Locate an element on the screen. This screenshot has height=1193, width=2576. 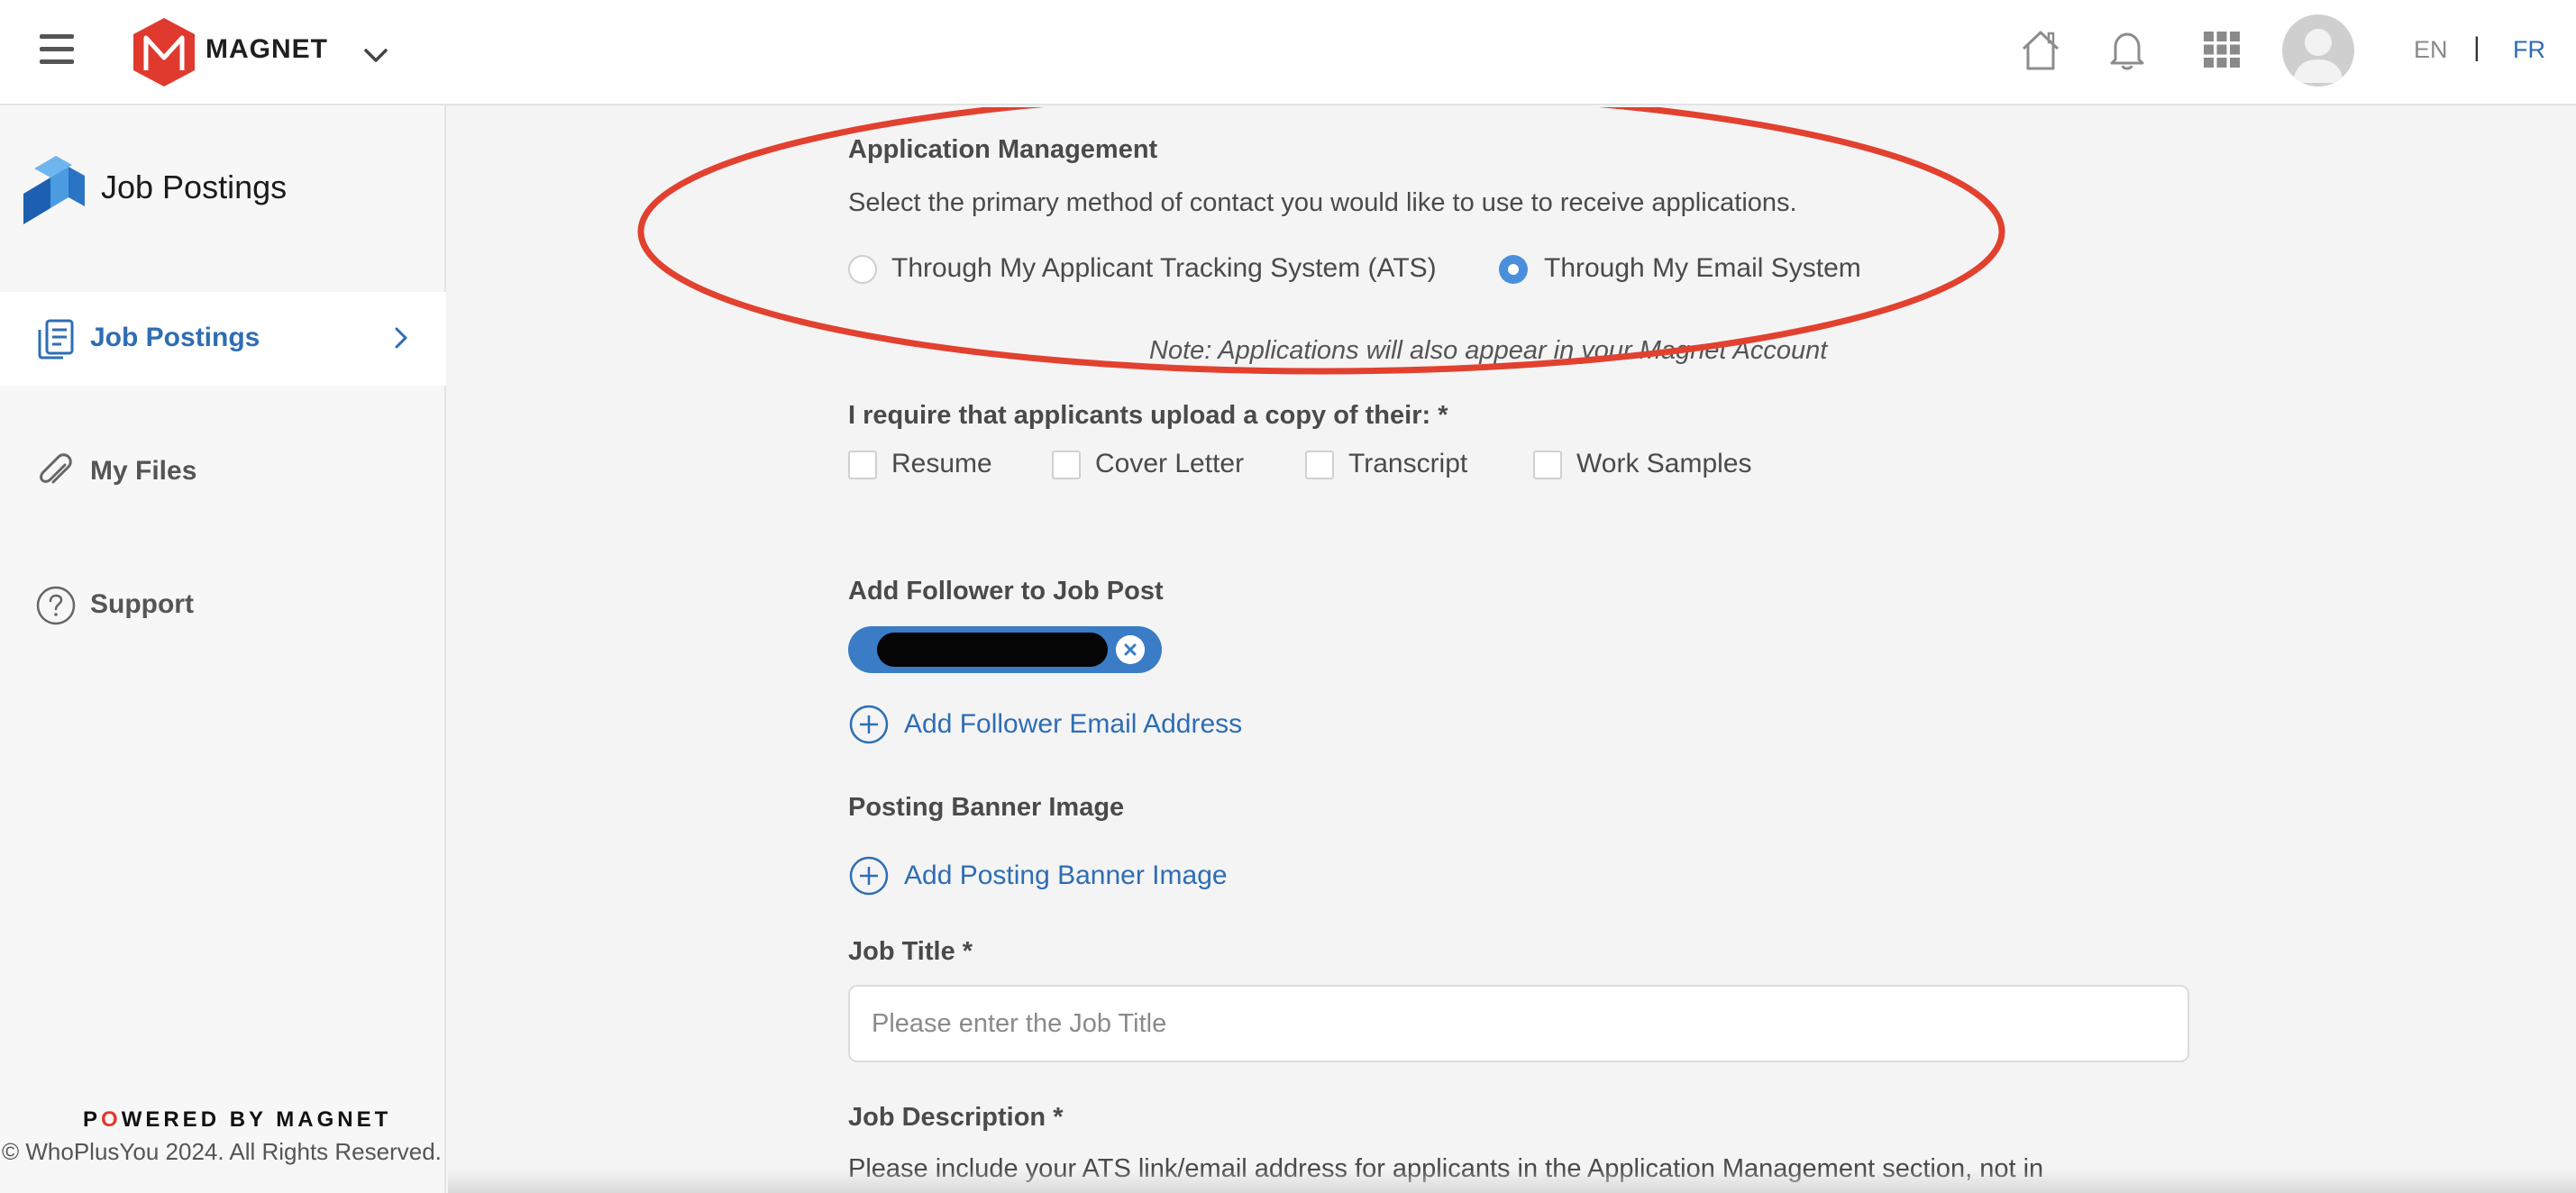
checkbox-cover-letter-label: Cover Letter is located at coordinates (1169, 464).